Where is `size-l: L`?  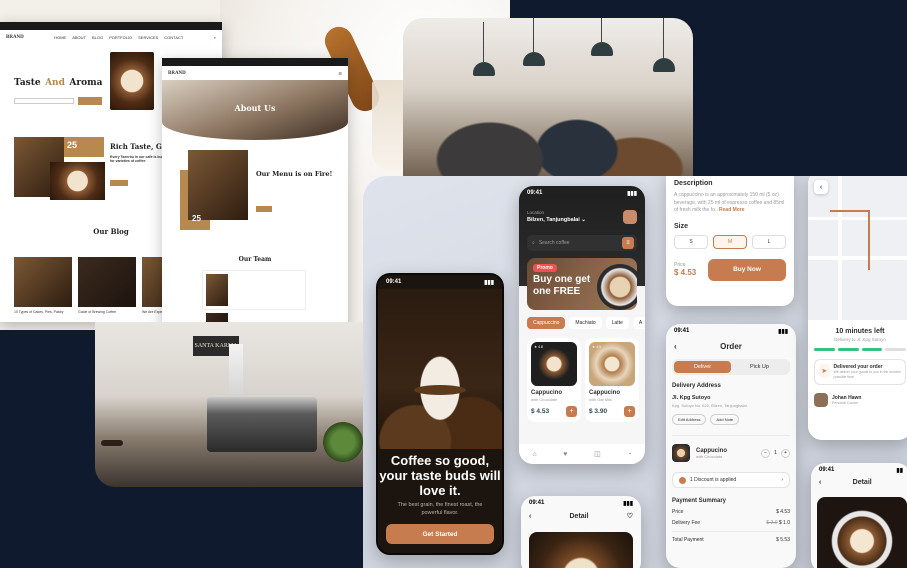 size-l: L is located at coordinates (769, 241).